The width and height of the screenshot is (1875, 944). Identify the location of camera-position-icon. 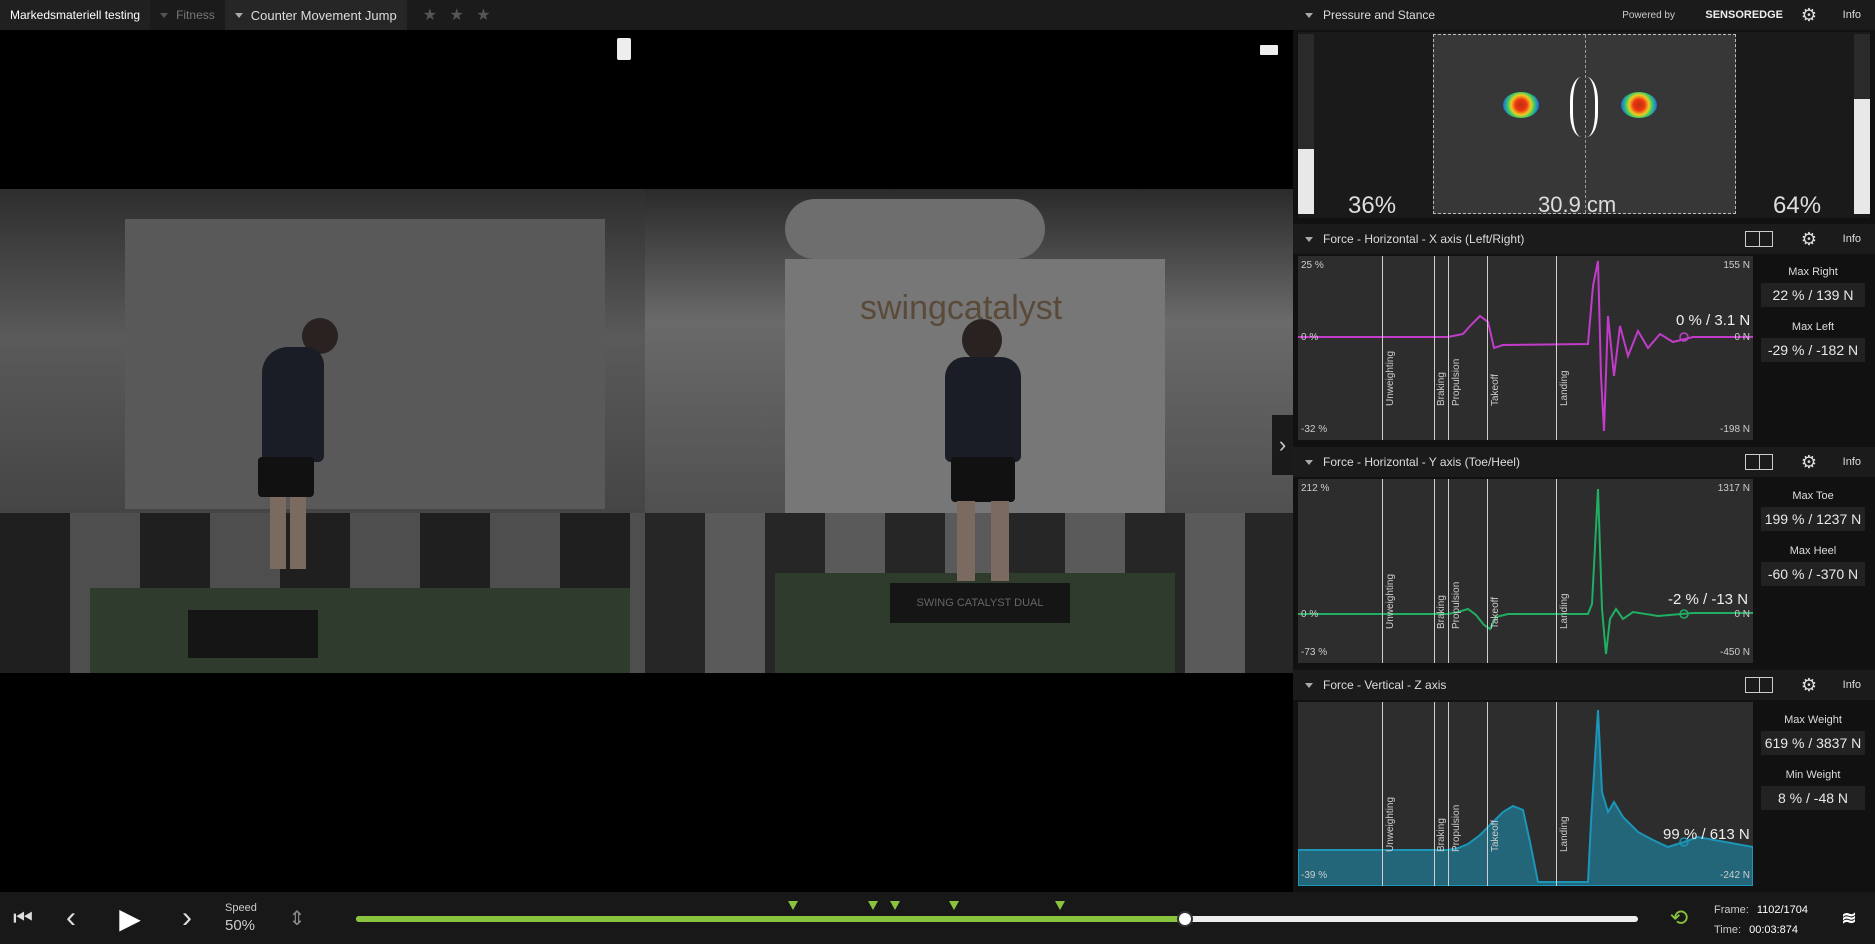
(624, 49).